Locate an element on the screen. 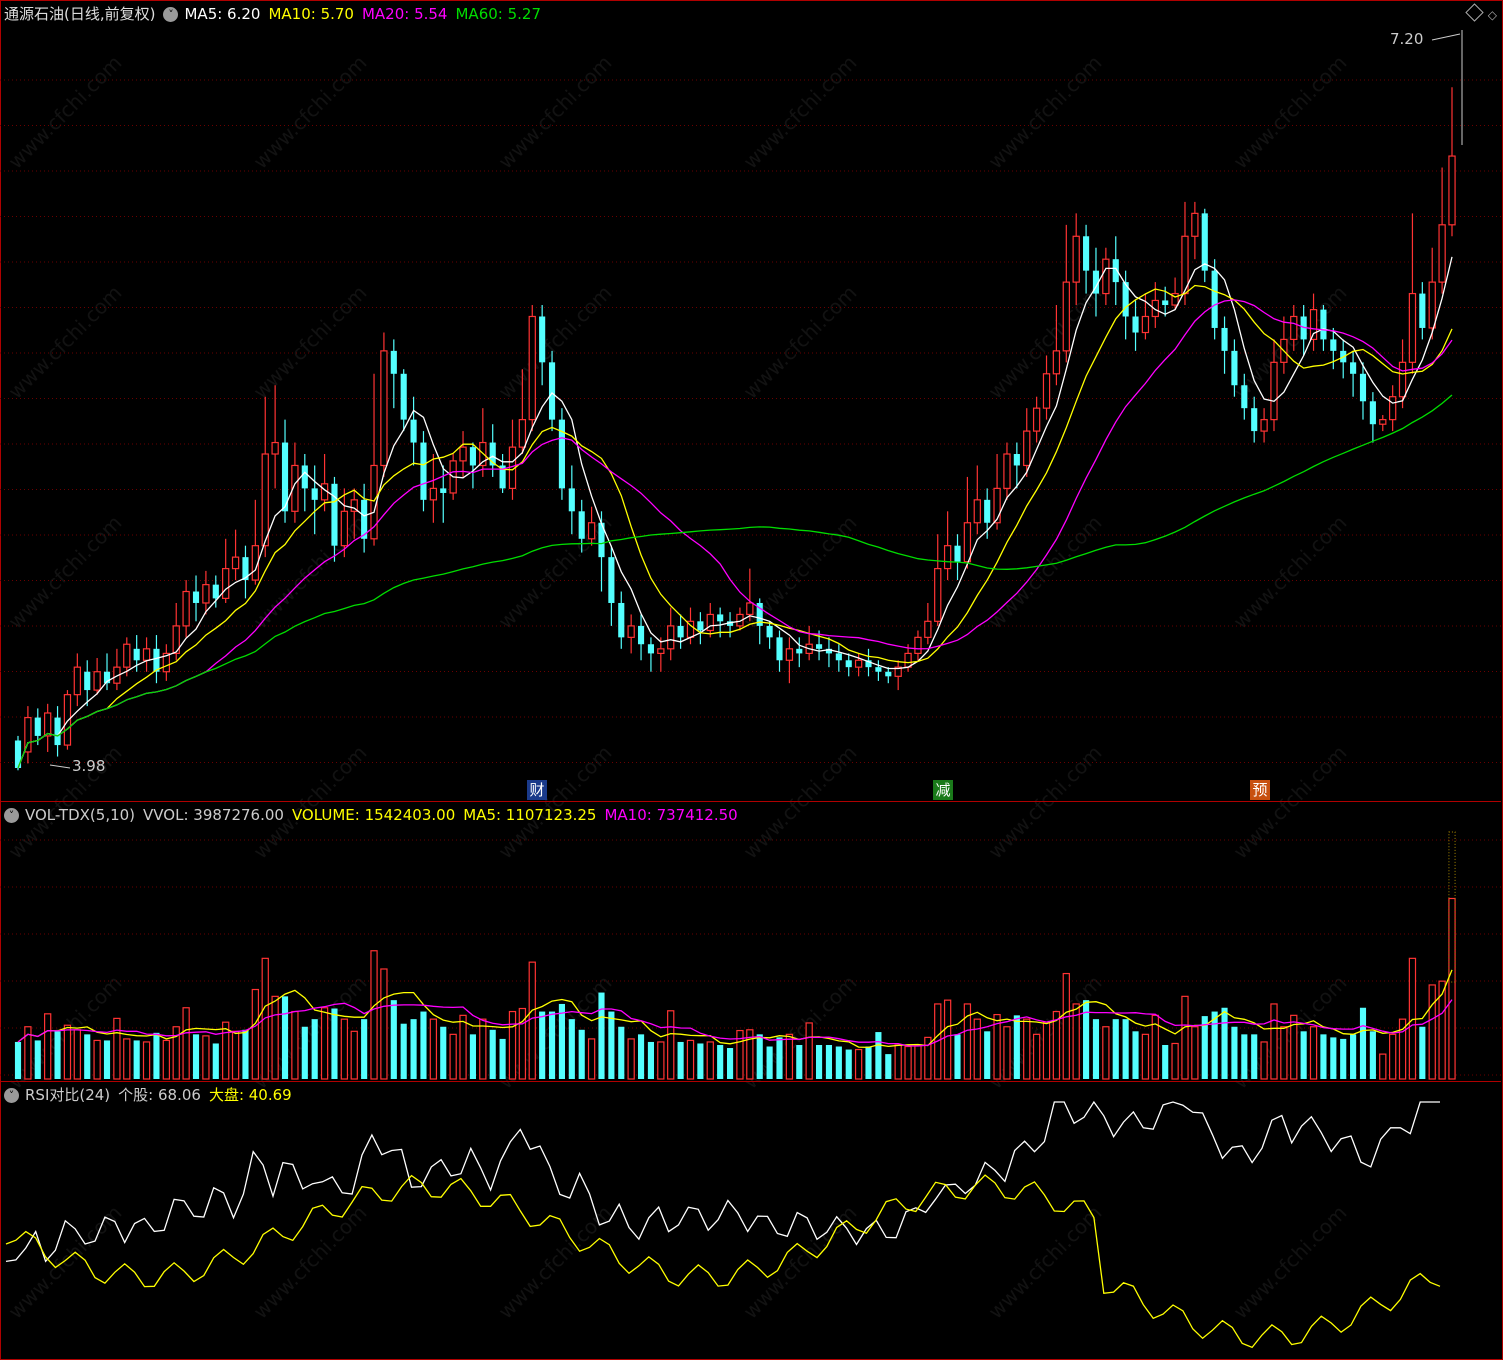  low-marker-arrow is located at coordinates (60, 766).